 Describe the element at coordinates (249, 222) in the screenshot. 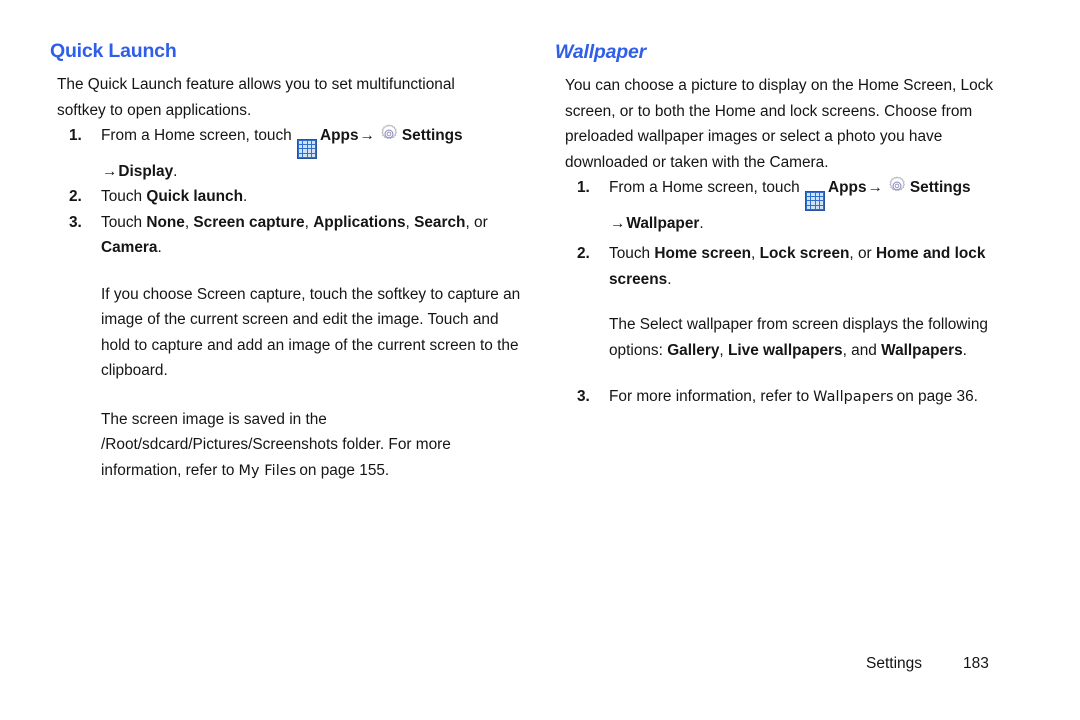

I see `option-screen-capture: Screen capture` at that location.